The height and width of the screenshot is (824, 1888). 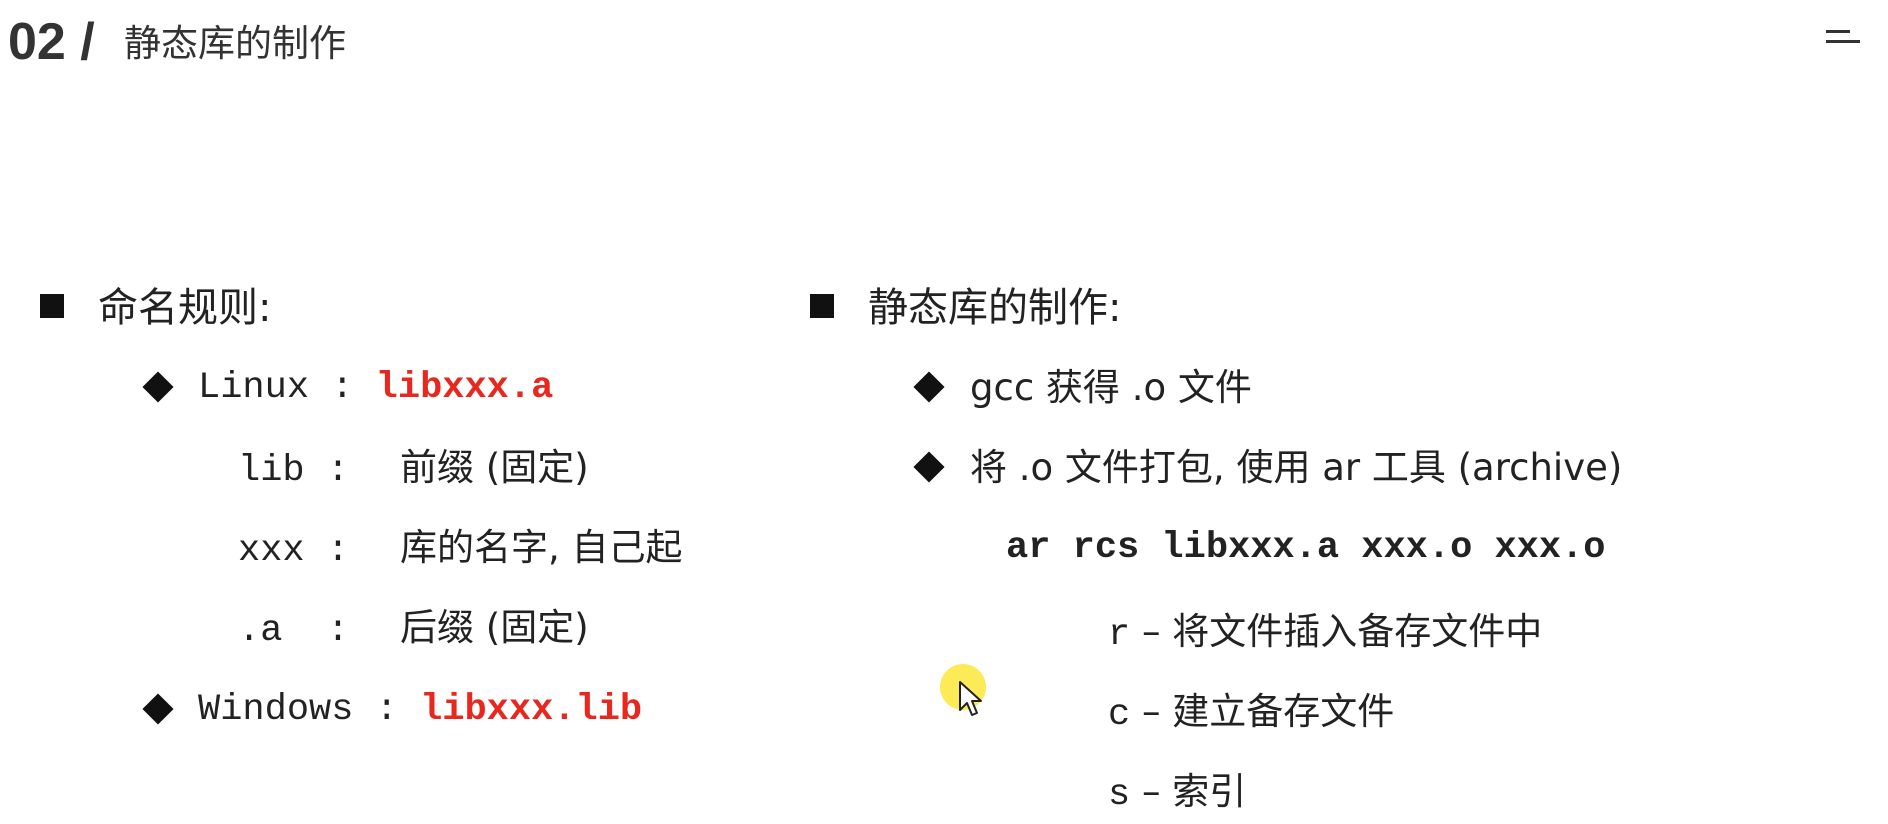 What do you see at coordinates (185, 308) in the screenshot?
I see `naming-rules-heading: 命名规则:` at bounding box center [185, 308].